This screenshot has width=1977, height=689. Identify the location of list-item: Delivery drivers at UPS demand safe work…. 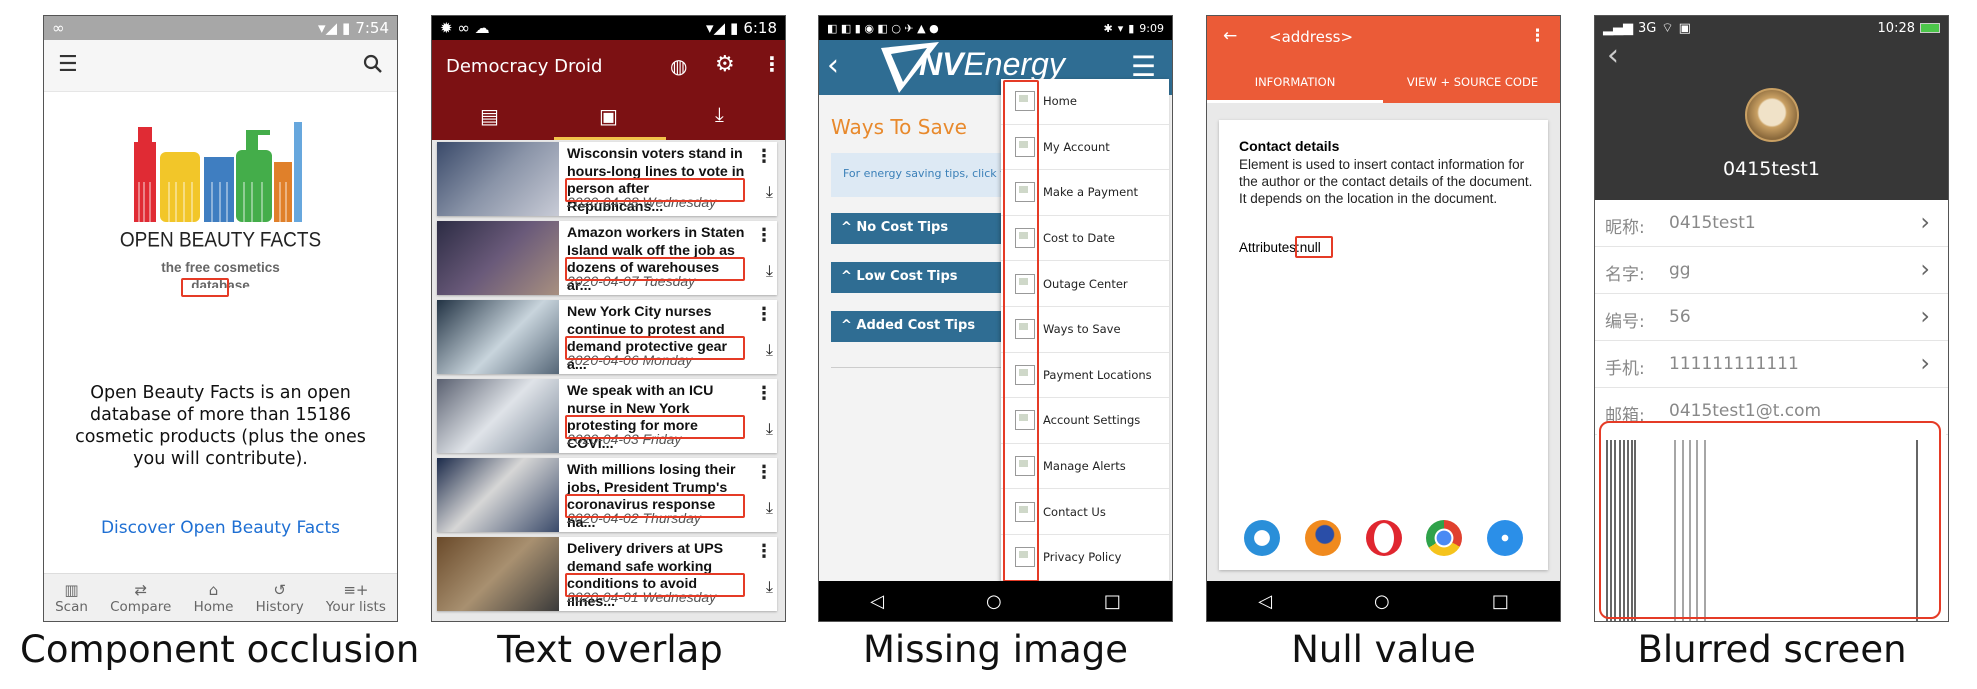
(607, 574).